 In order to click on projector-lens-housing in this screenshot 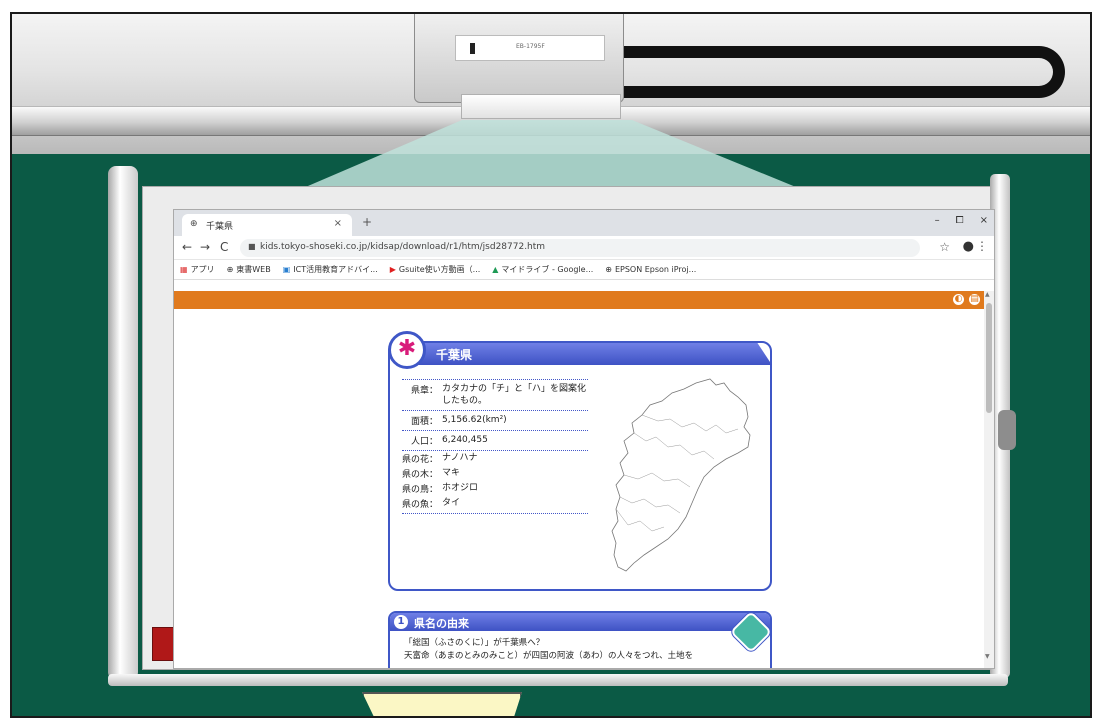, I will do `click(541, 106)`.